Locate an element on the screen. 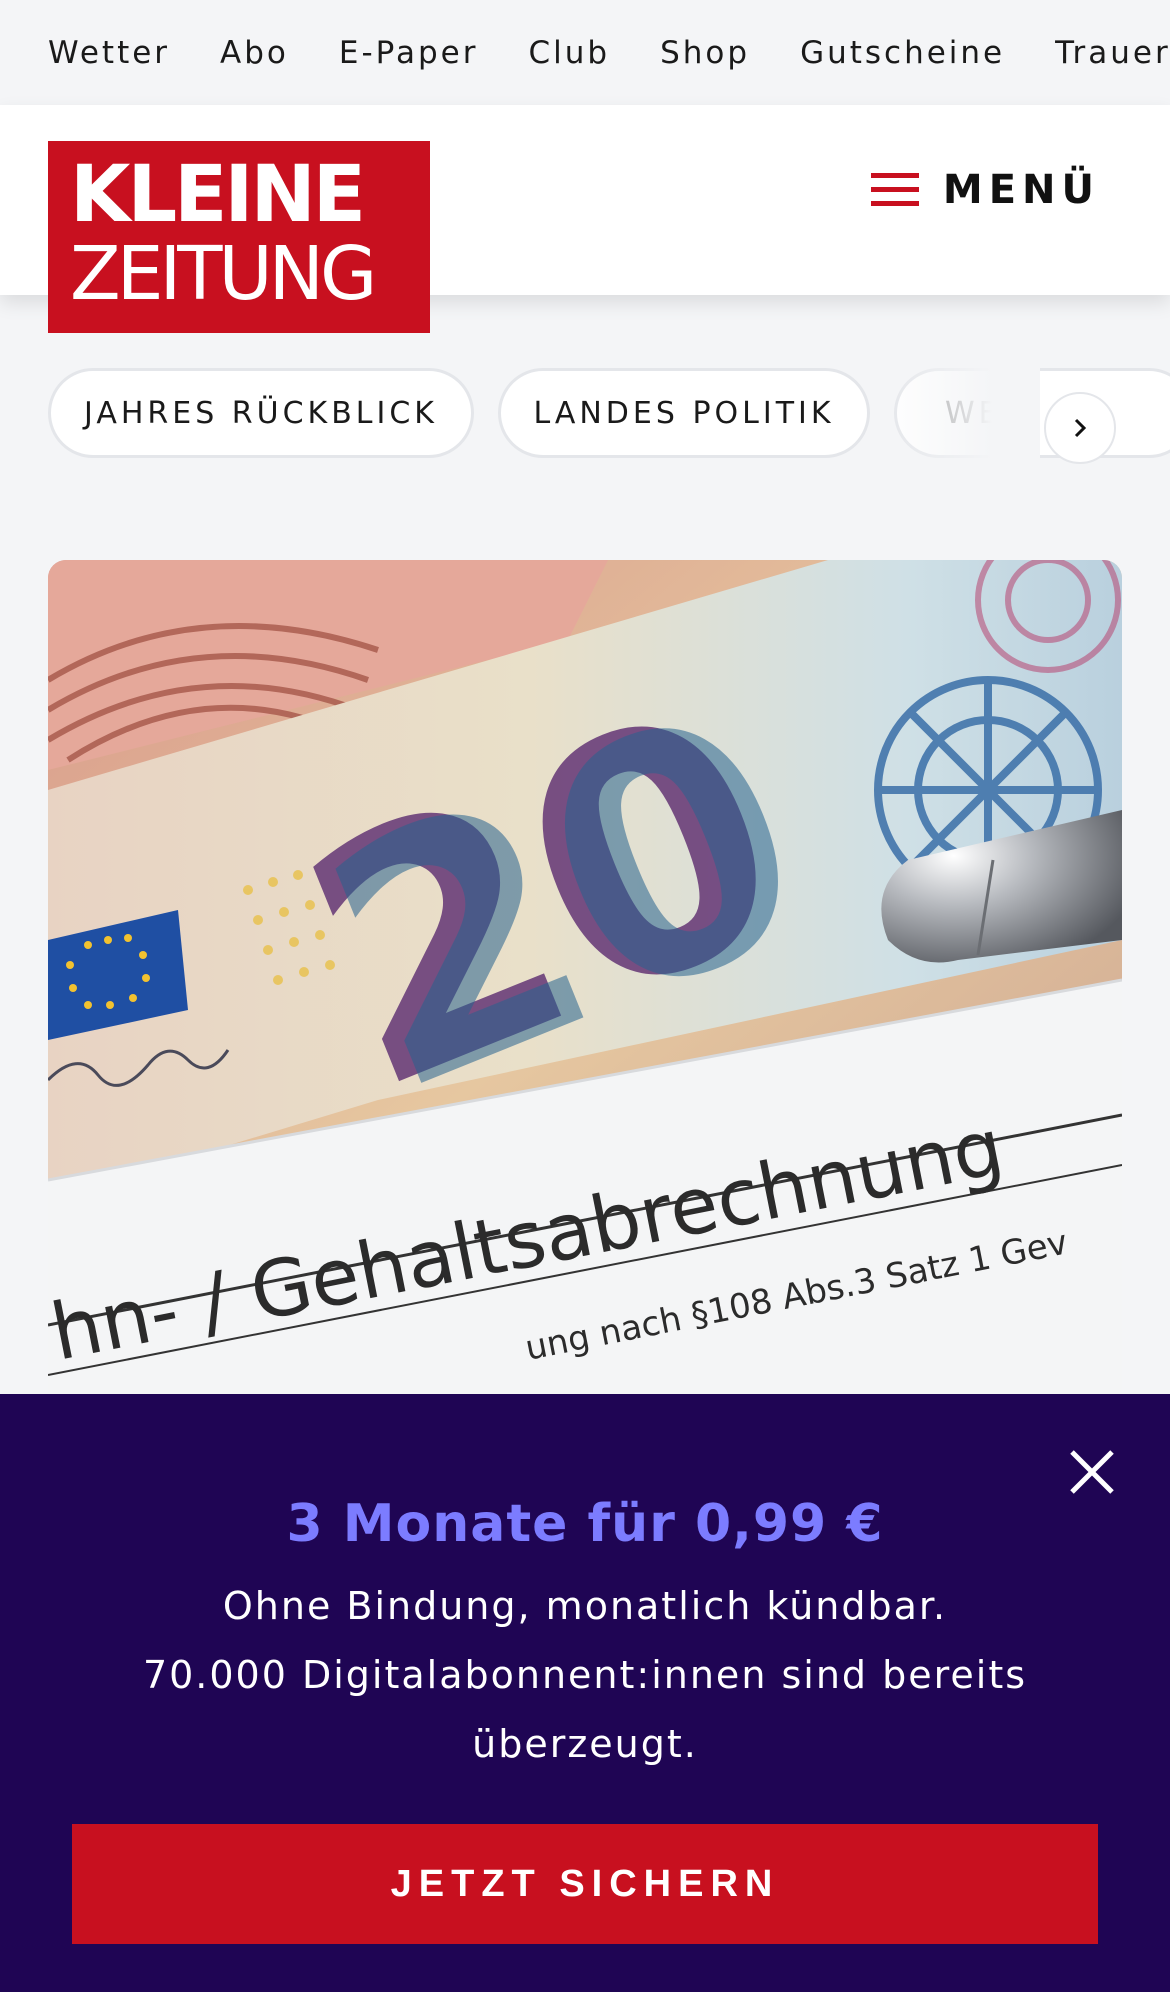 Image resolution: width=1170 pixels, height=1992 pixels. nav-link-abo: Abo is located at coordinates (254, 53).